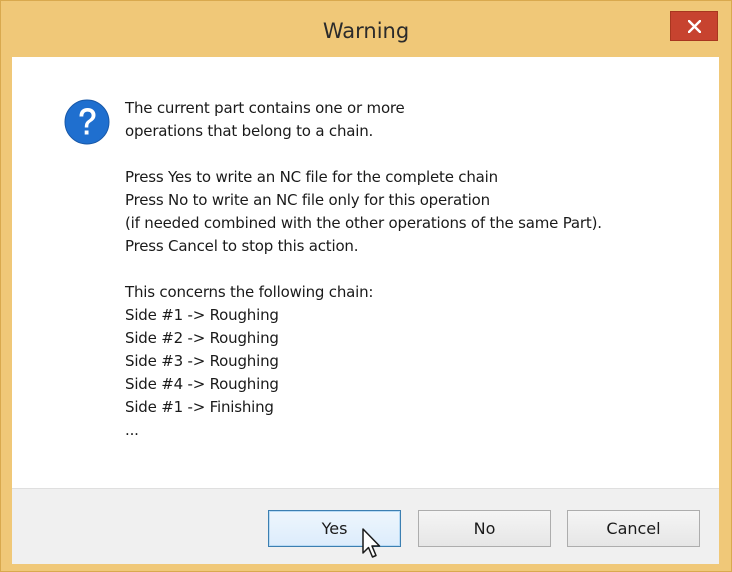 The height and width of the screenshot is (572, 732). Describe the element at coordinates (484, 528) in the screenshot. I see `no-button: No` at that location.